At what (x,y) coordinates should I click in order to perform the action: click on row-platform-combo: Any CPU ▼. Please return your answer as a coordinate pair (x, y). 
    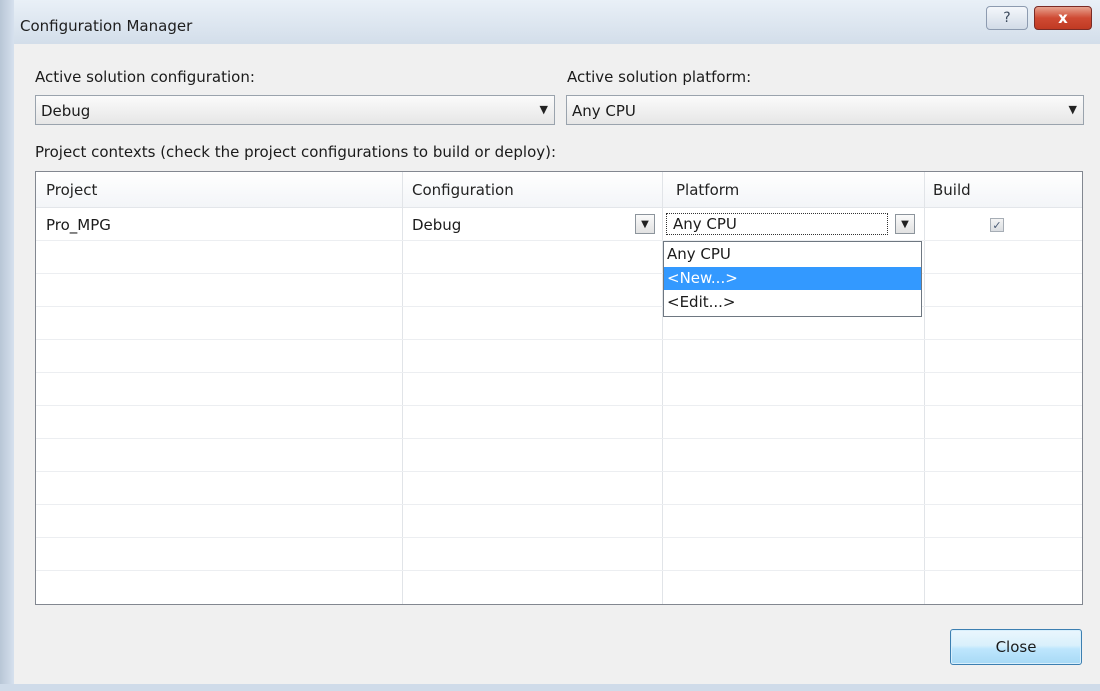
    Looking at the image, I should click on (793, 224).